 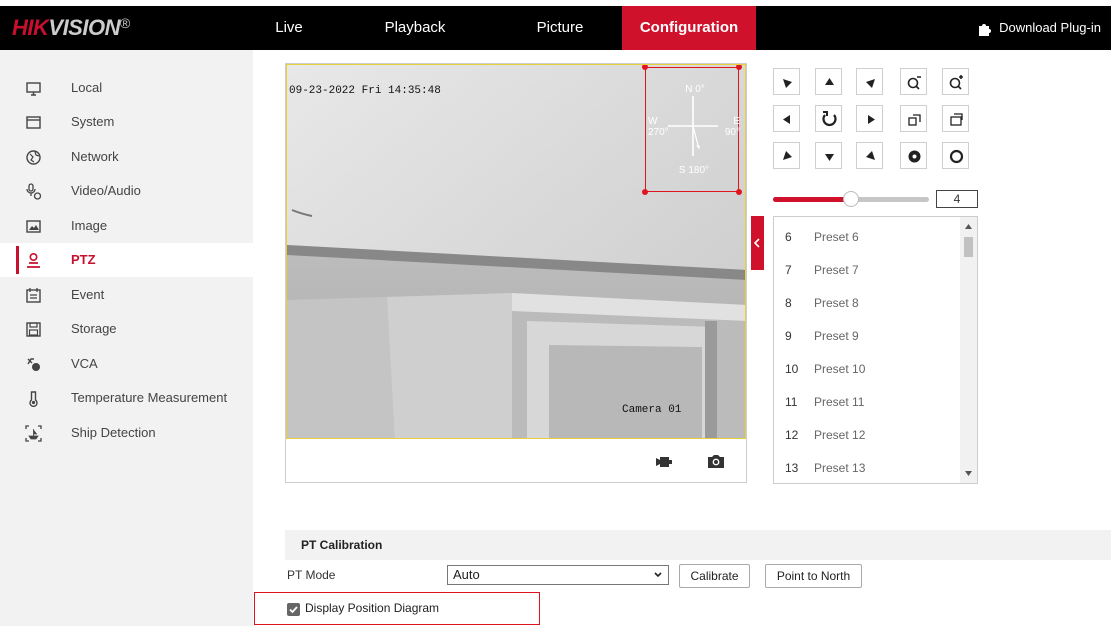 I want to click on tab-playback: Playback, so click(x=415, y=28).